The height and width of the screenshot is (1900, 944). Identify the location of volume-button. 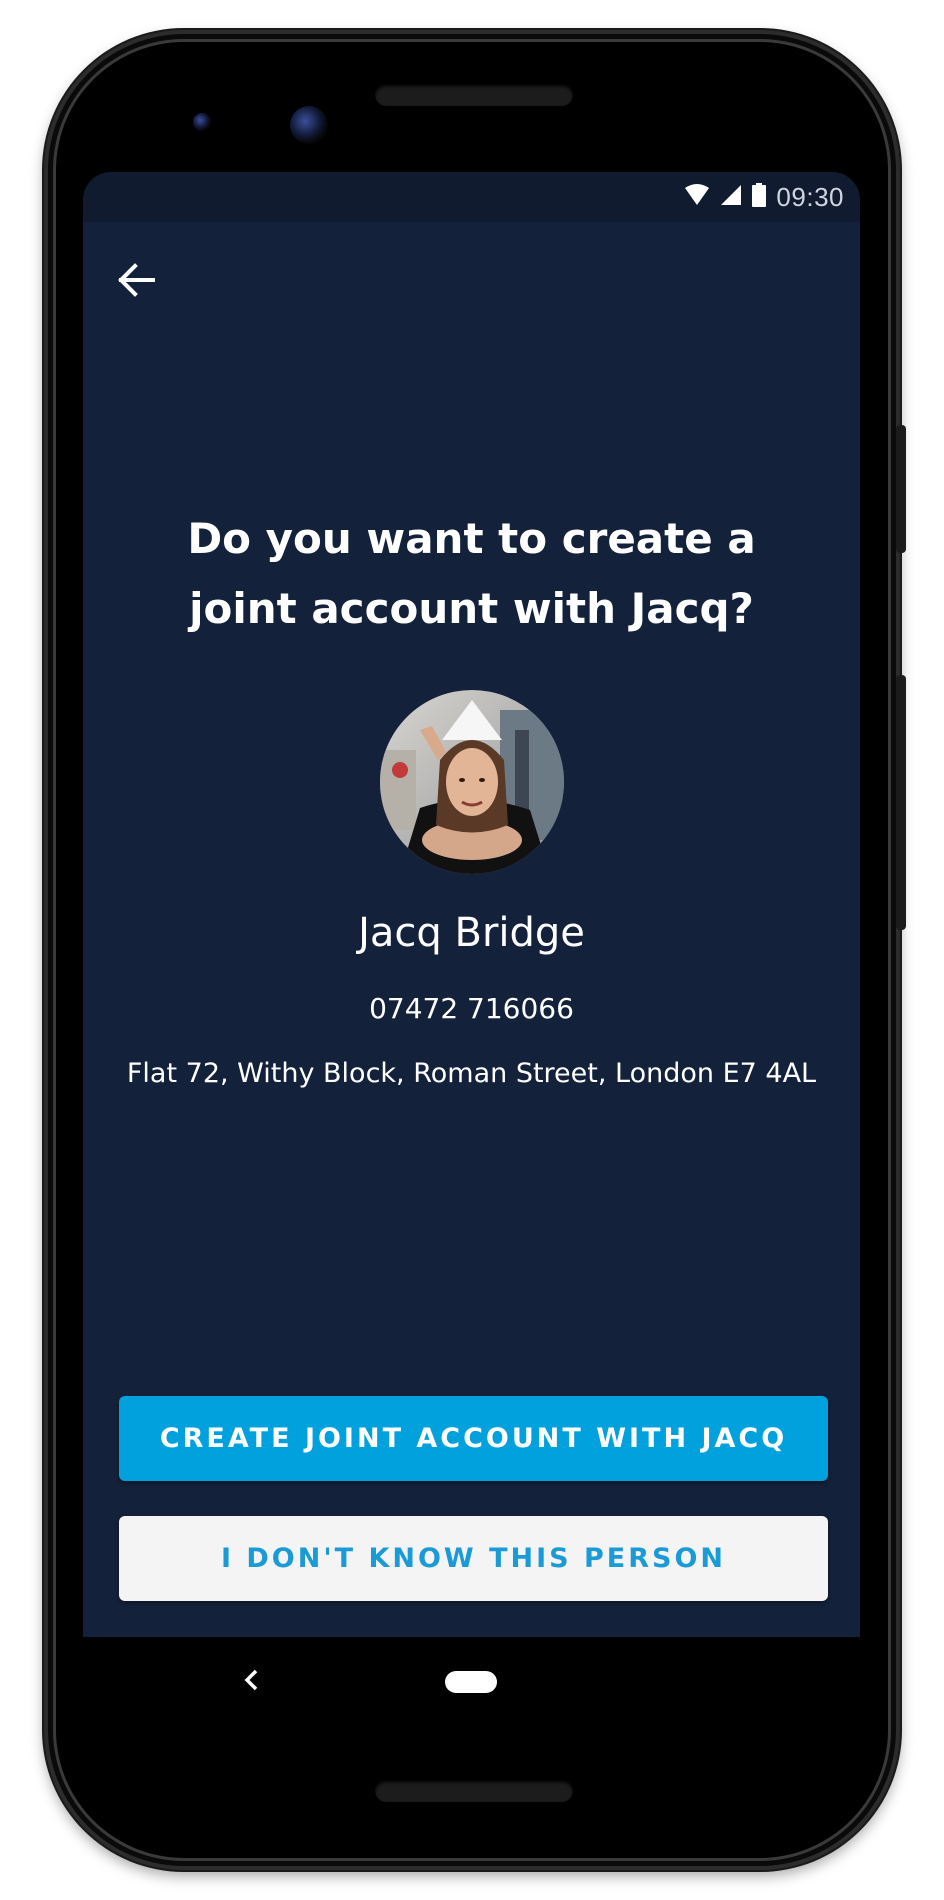
(901, 489).